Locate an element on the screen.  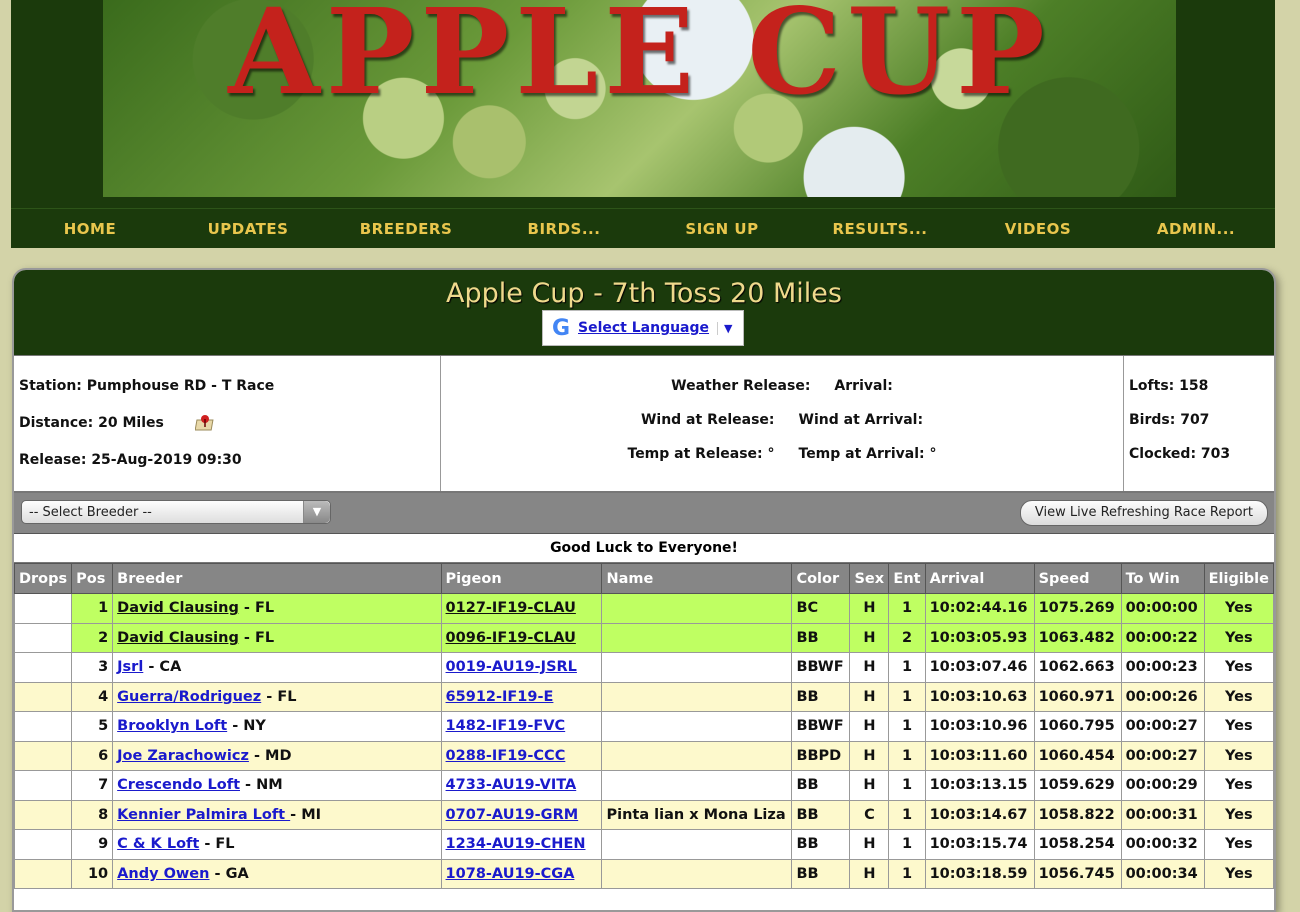
select-language-link: Select Language is located at coordinates (643, 328).